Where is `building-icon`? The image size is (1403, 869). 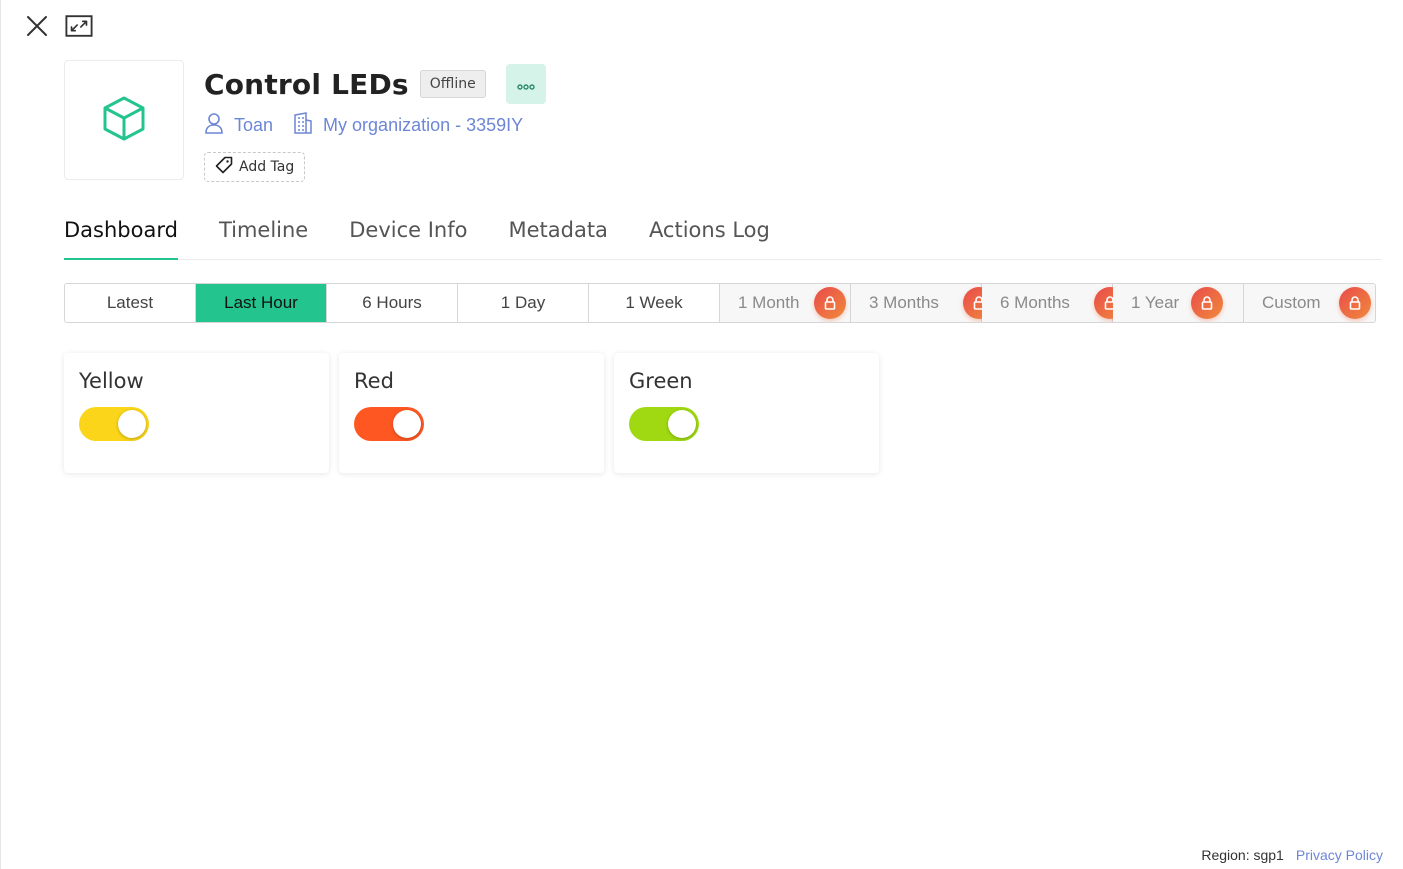 building-icon is located at coordinates (308, 125).